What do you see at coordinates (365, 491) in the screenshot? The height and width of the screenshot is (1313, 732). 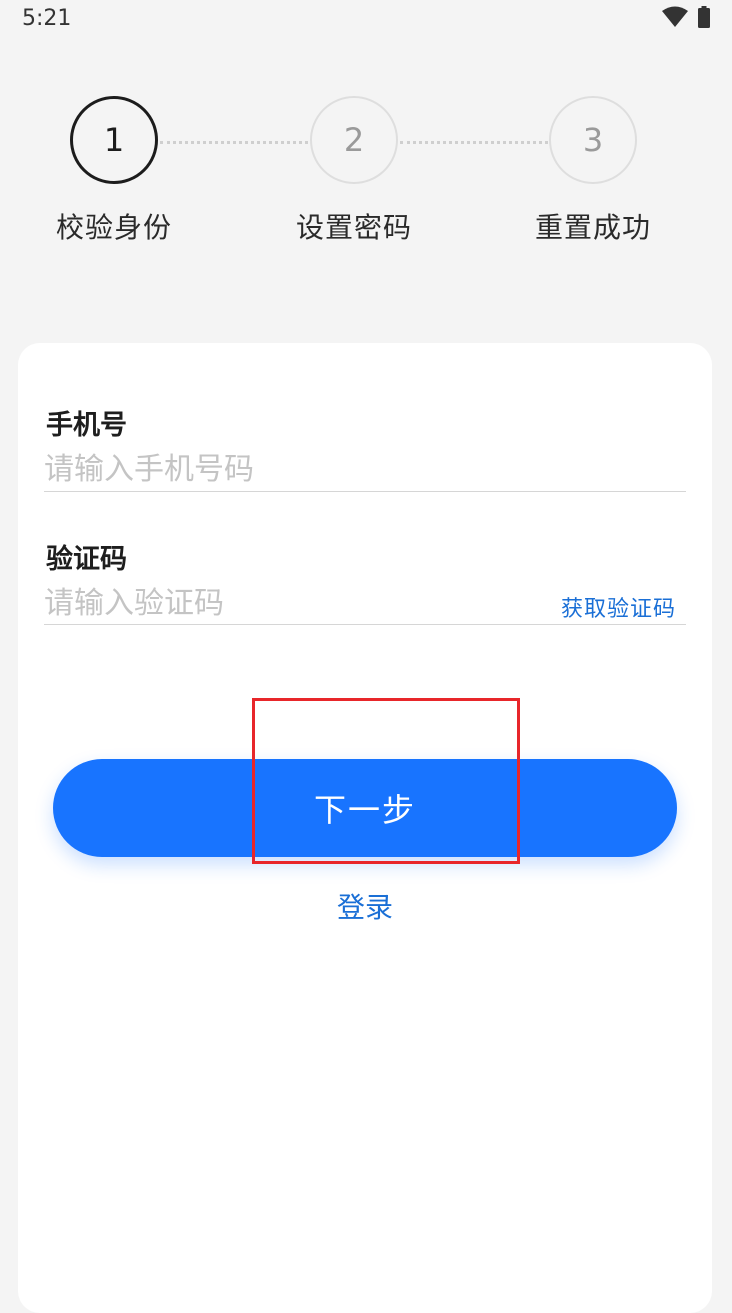 I see `phone-underline` at bounding box center [365, 491].